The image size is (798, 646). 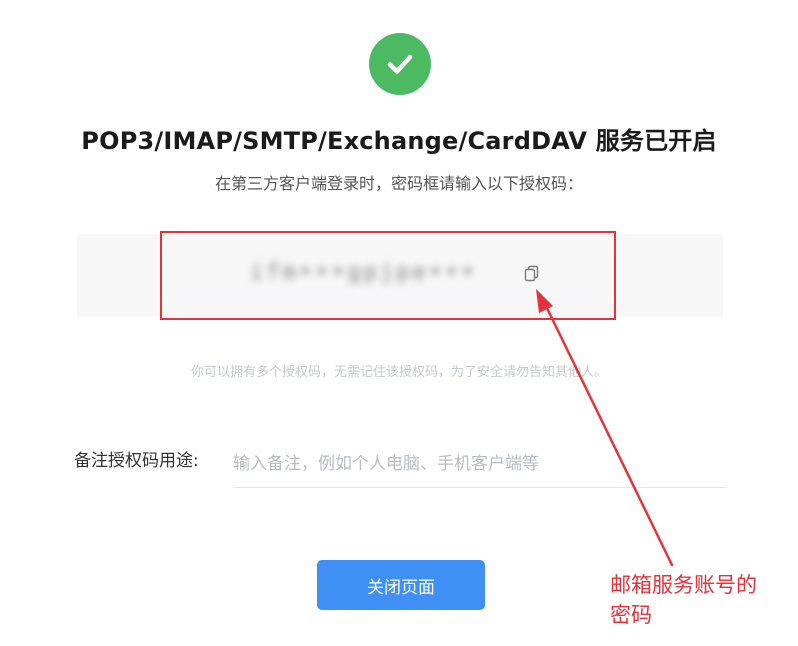 I want to click on page-subtitle: 在第三方客户端登录时，密码框请输入以下授权码：, so click(x=398, y=183).